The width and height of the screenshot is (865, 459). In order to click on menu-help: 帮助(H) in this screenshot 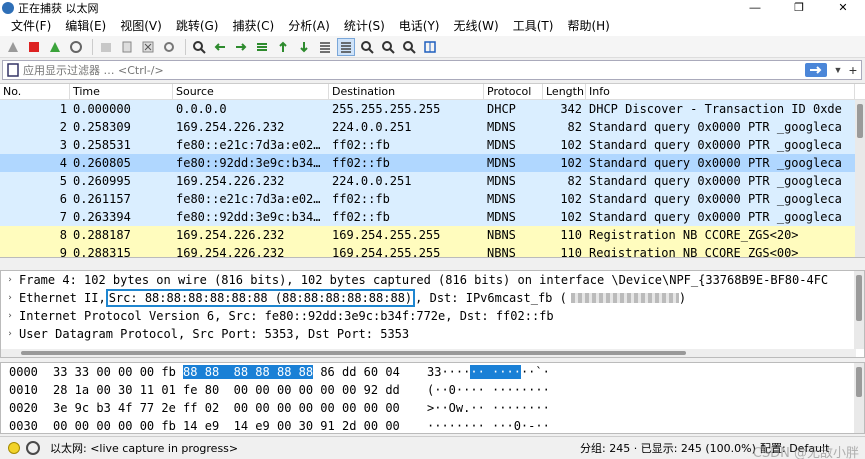, I will do `click(588, 26)`.